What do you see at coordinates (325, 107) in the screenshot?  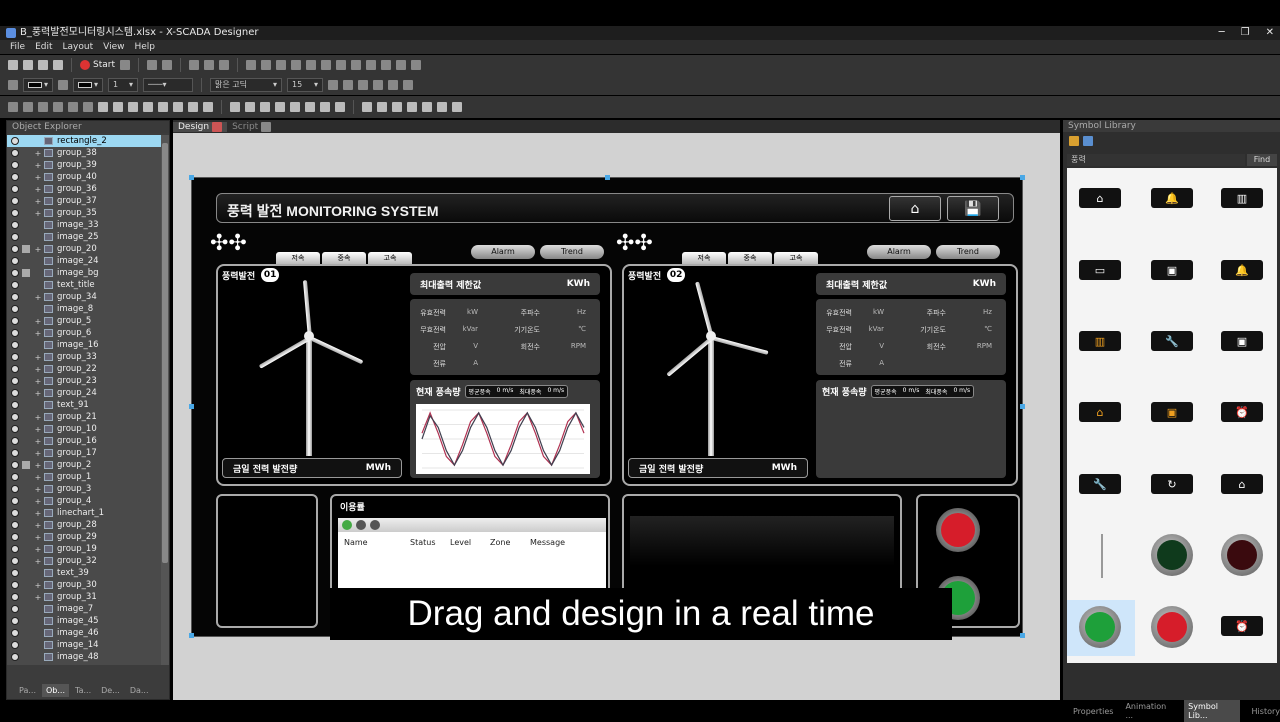 I see `widget7-icon` at bounding box center [325, 107].